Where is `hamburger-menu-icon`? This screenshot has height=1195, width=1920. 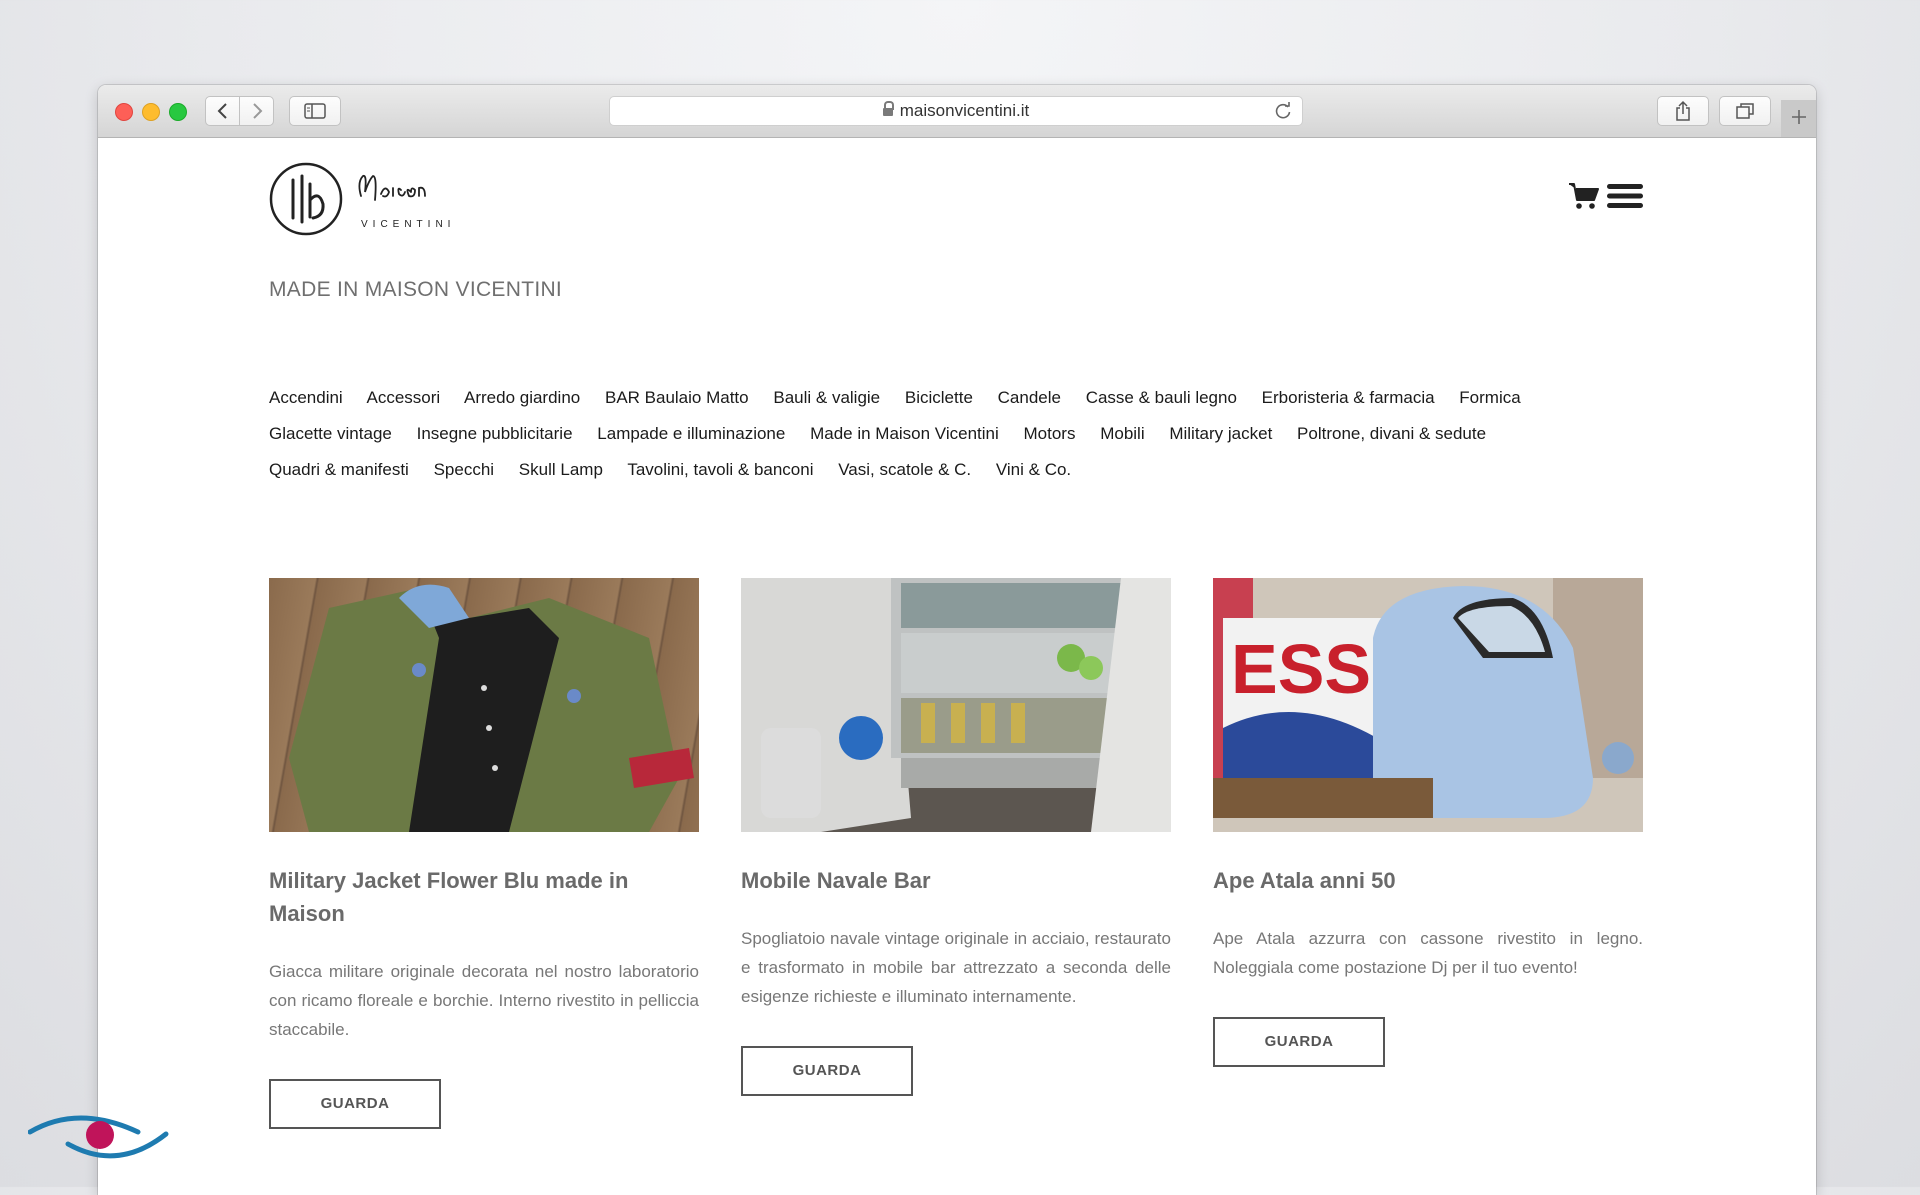
hamburger-menu-icon is located at coordinates (1625, 196).